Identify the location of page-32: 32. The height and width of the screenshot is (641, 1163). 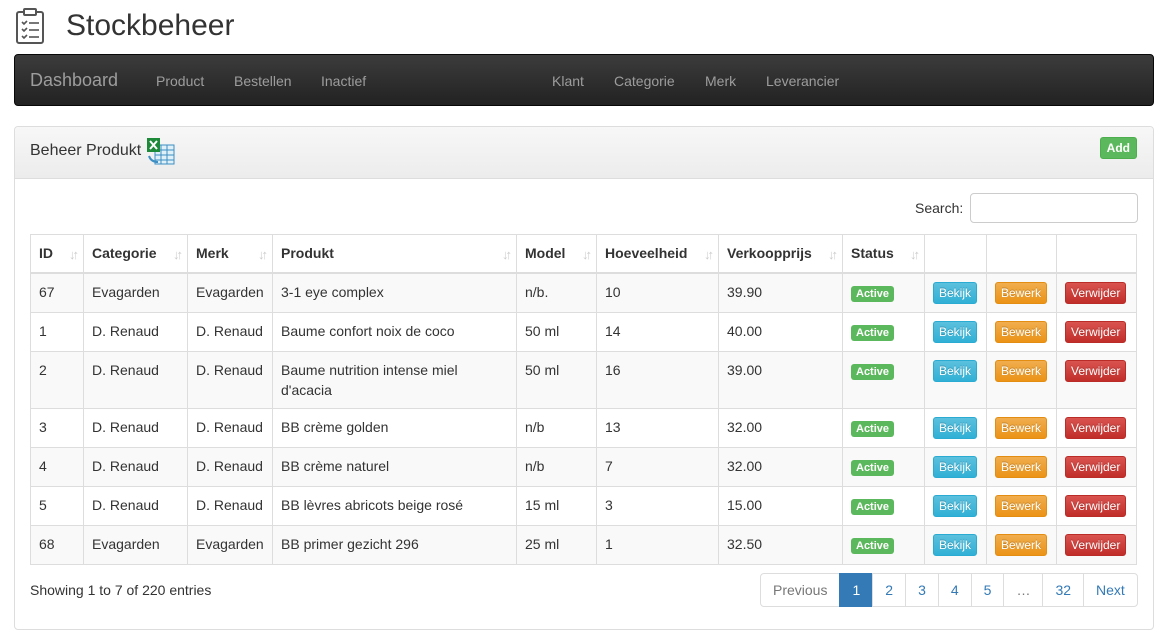
(1063, 590).